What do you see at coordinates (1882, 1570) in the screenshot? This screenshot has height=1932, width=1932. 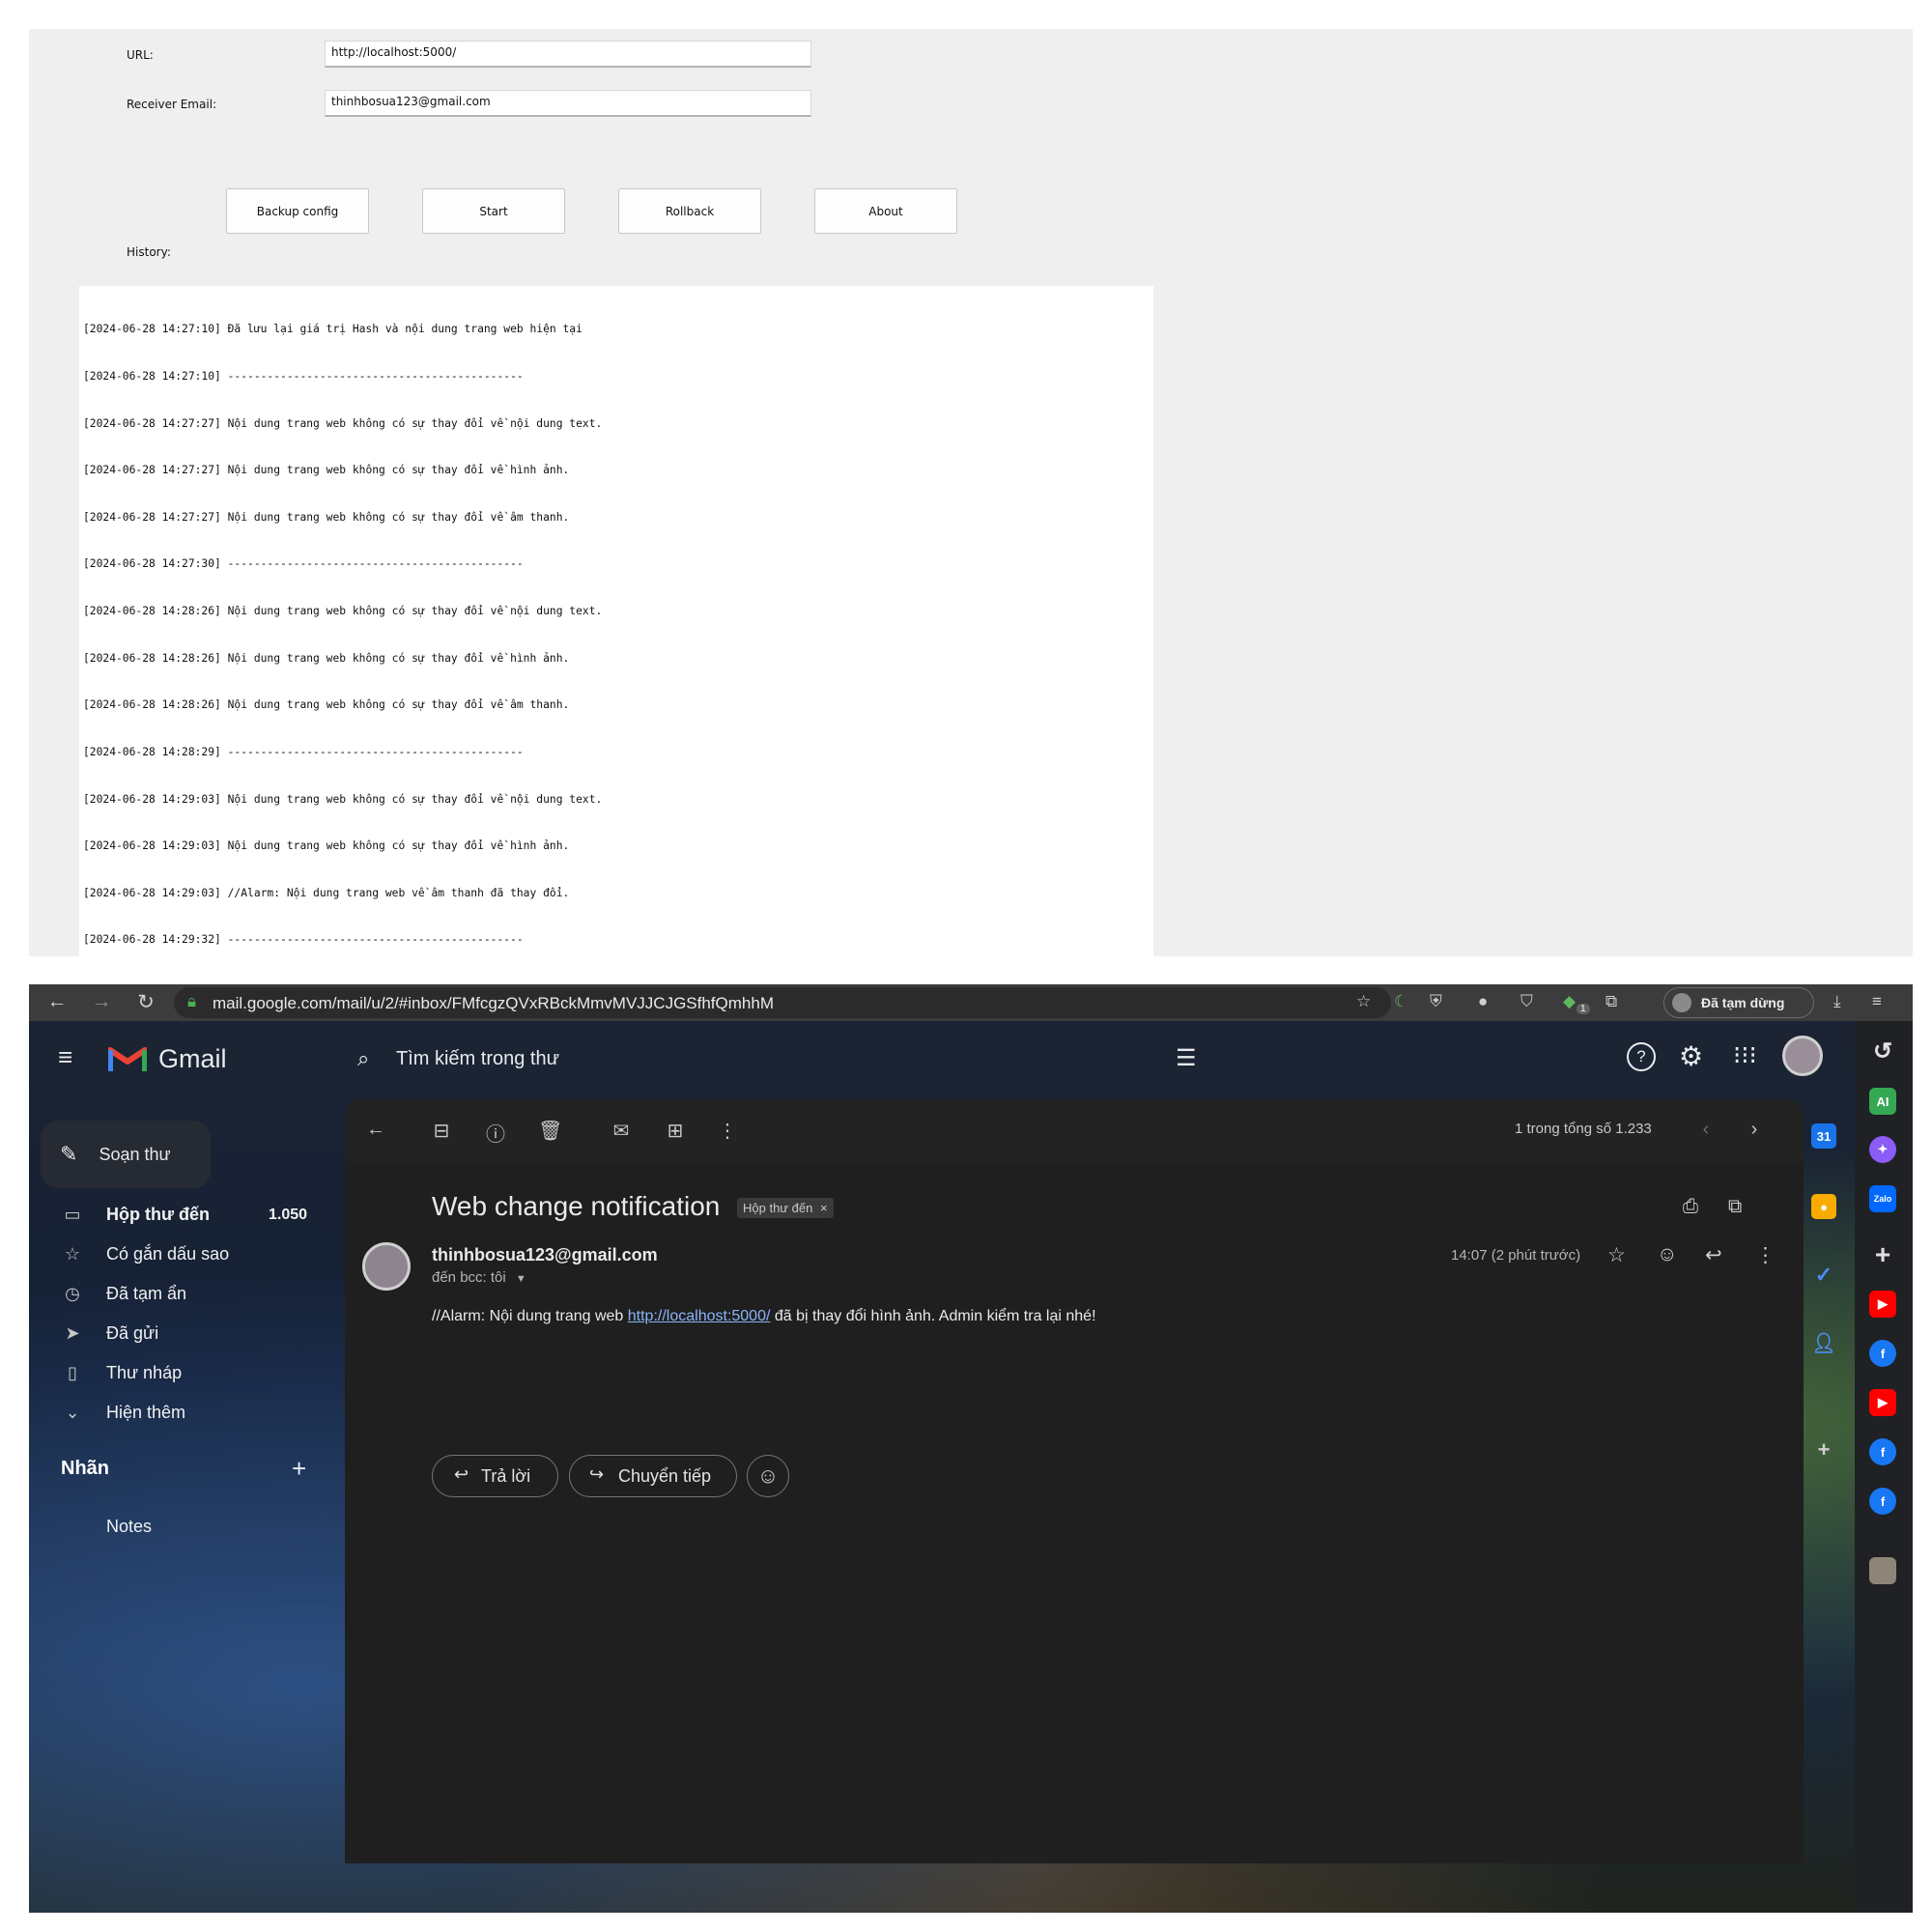 I see `user-avatar-thumbnail` at bounding box center [1882, 1570].